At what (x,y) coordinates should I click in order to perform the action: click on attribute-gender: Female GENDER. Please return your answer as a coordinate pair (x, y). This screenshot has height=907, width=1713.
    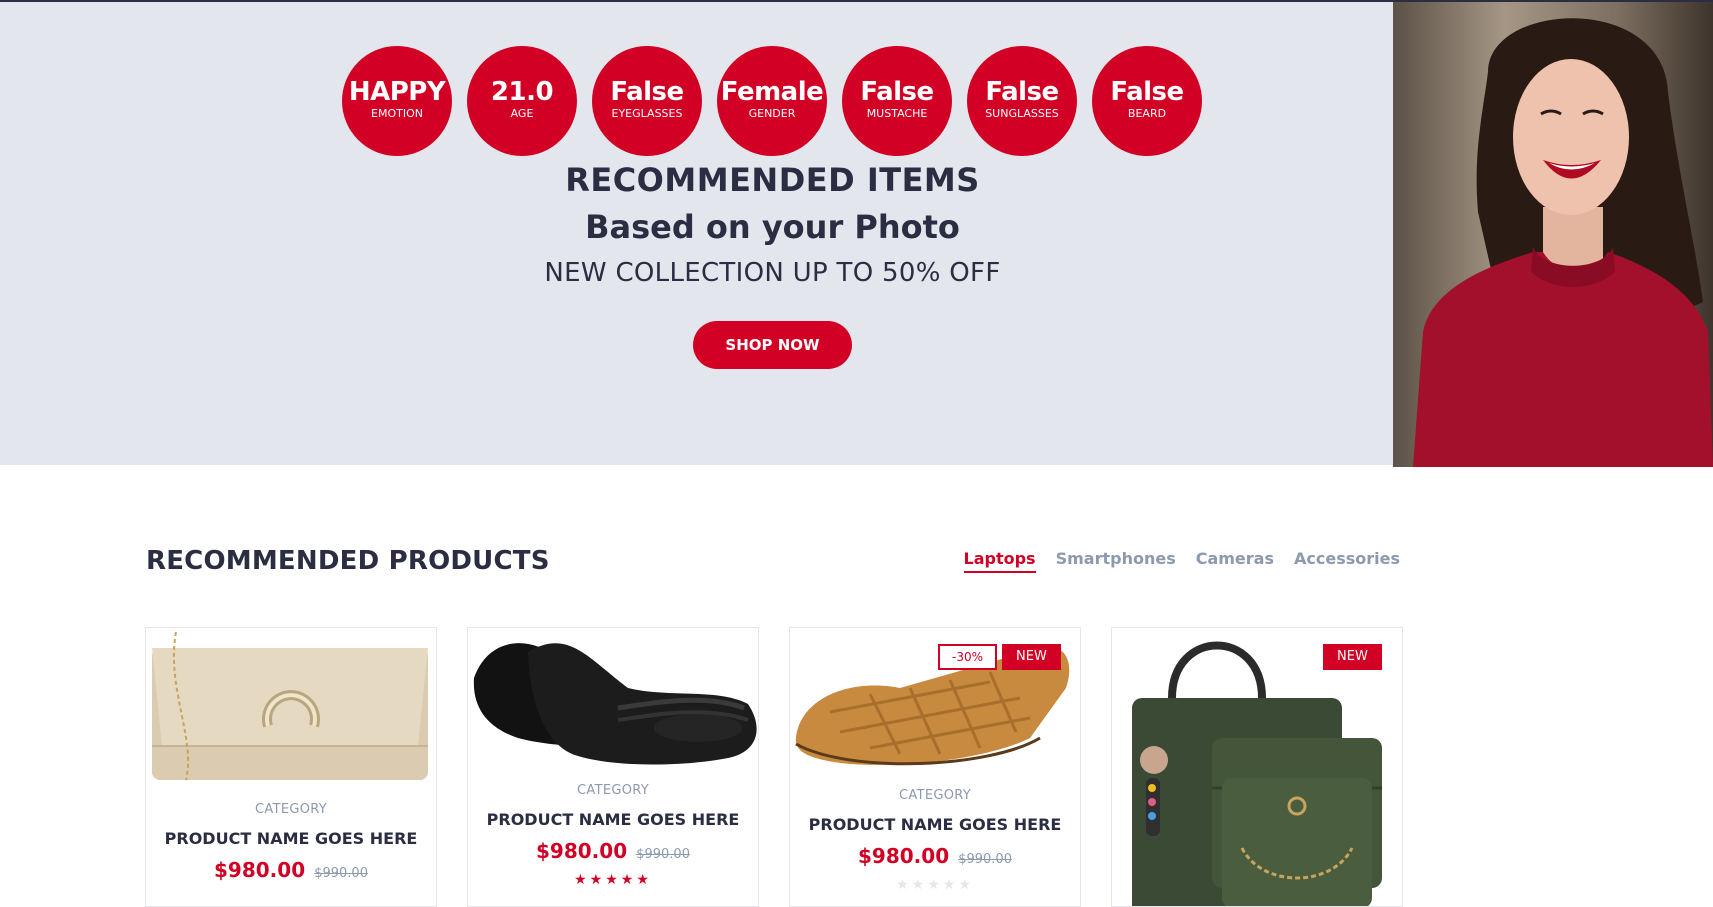
    Looking at the image, I should click on (772, 101).